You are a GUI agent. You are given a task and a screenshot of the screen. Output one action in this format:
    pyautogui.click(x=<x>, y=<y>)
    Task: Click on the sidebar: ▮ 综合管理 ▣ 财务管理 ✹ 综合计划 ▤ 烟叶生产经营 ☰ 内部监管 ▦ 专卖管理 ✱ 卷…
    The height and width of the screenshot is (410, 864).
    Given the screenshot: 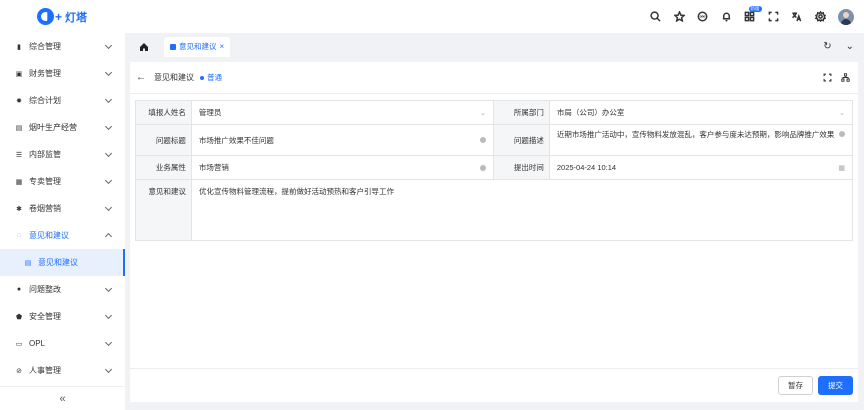 What is the action you would take?
    pyautogui.click(x=62, y=221)
    